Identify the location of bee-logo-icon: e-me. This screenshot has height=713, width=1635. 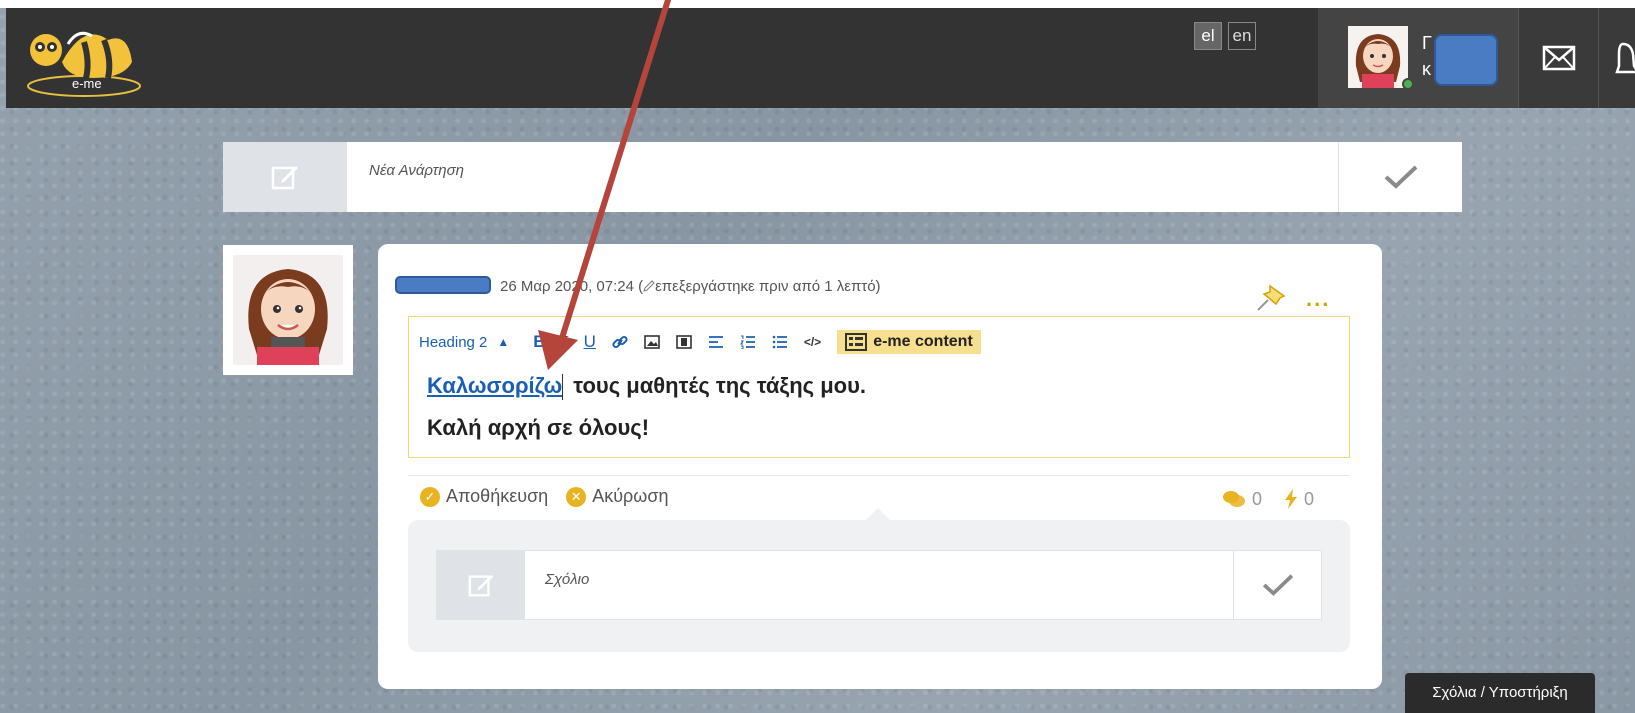
(84, 64).